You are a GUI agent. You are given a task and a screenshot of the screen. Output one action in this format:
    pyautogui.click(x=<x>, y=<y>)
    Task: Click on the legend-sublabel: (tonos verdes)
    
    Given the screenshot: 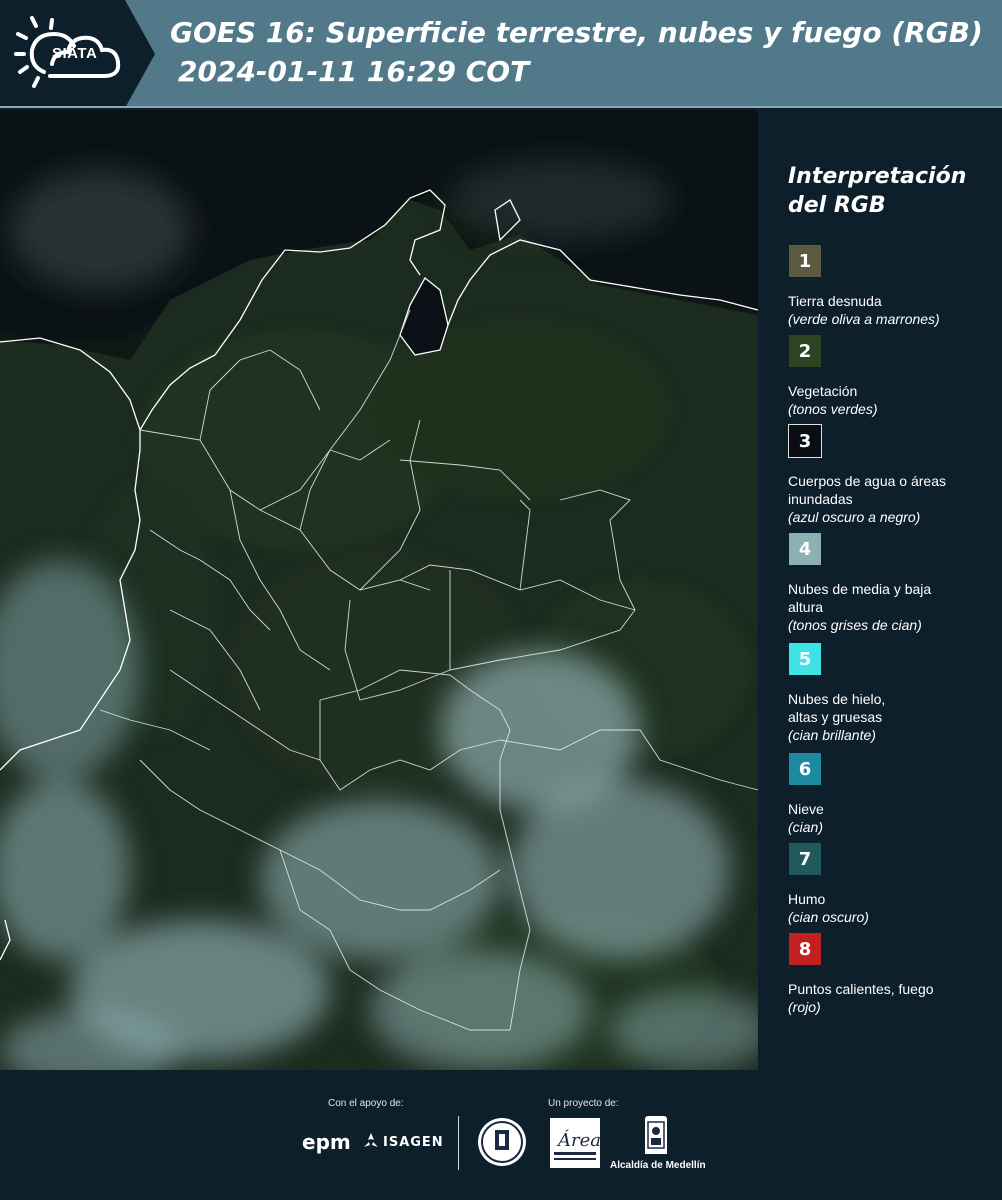 What is the action you would take?
    pyautogui.click(x=833, y=409)
    